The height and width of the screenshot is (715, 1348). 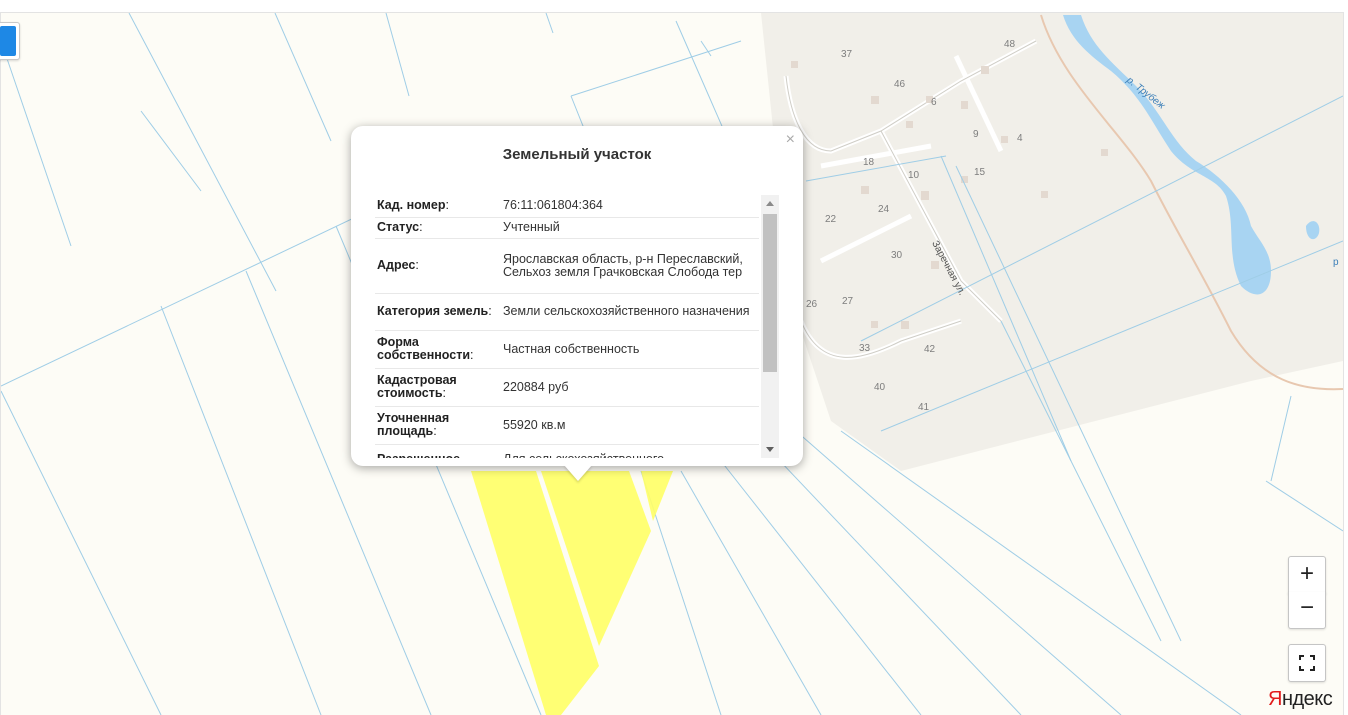 What do you see at coordinates (629, 451) in the screenshot?
I see `property-value: Для сельскохозяйственного` at bounding box center [629, 451].